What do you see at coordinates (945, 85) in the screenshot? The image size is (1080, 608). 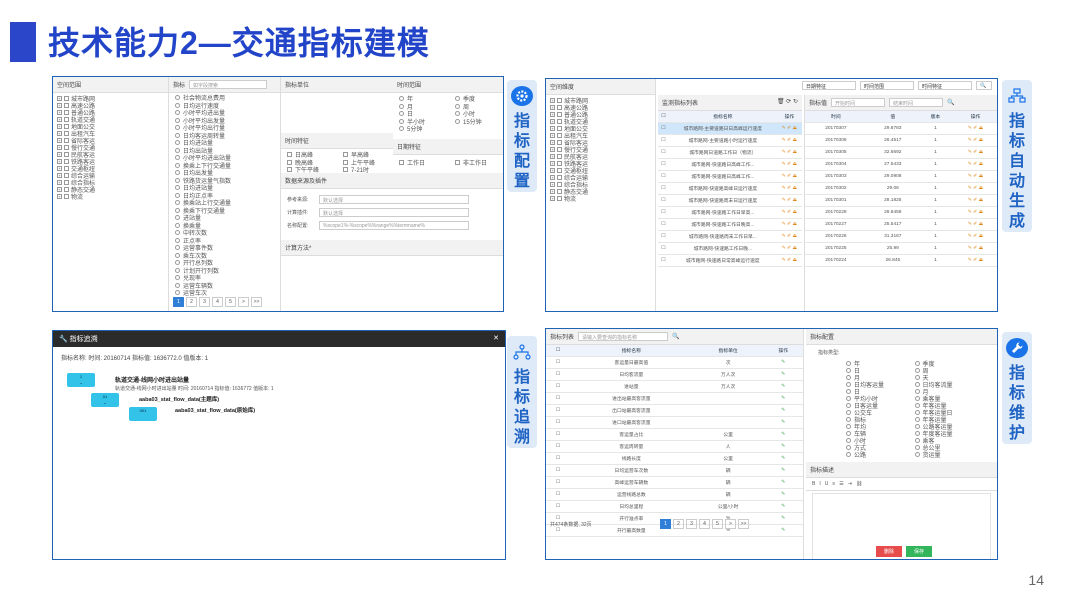 I see `filter-select: 时间特征` at bounding box center [945, 85].